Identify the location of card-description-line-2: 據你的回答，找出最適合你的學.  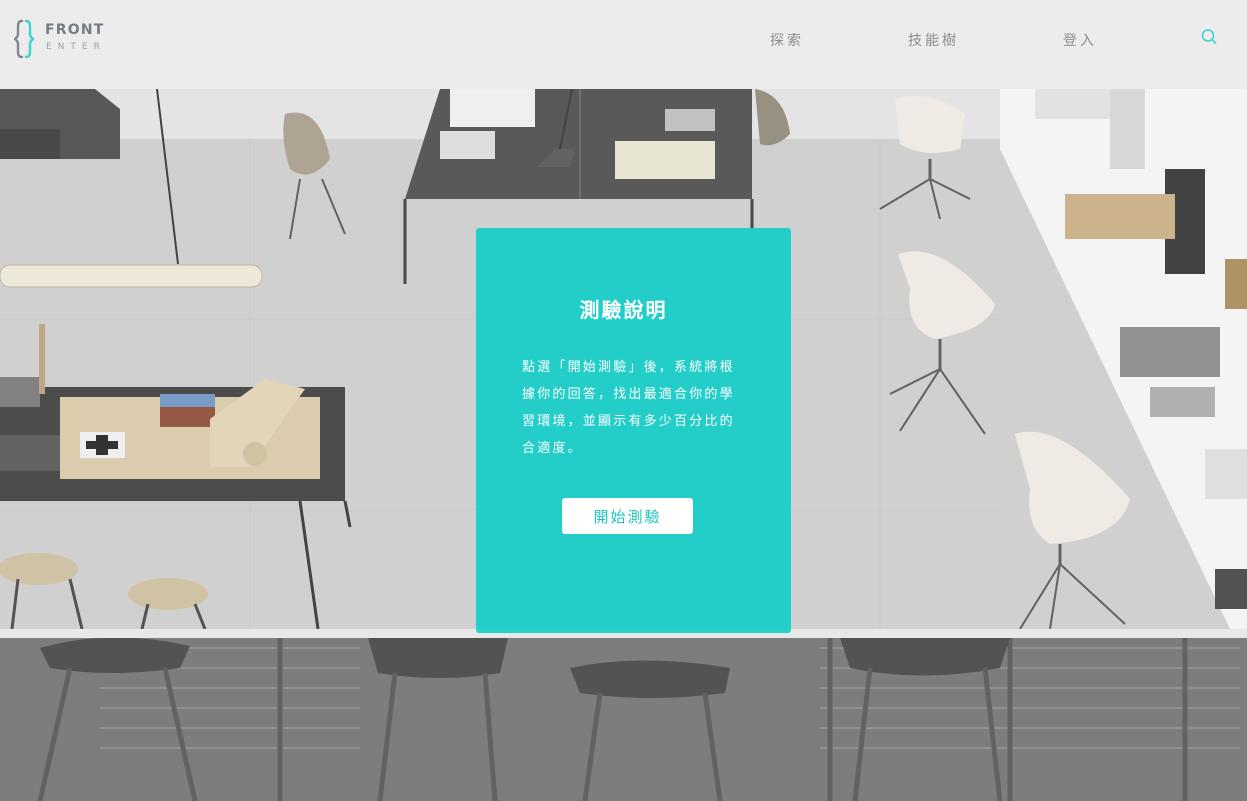
(628, 394).